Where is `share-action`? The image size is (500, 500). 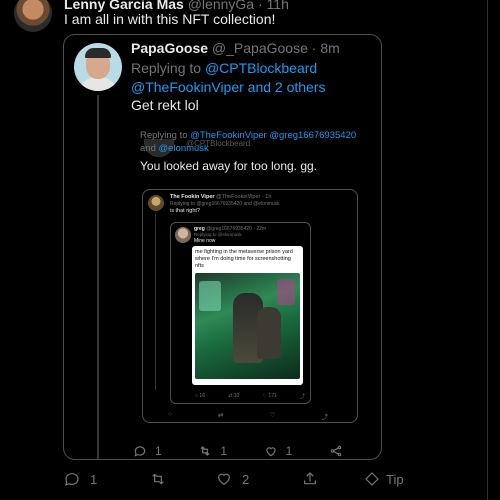
share-action is located at coordinates (336, 451).